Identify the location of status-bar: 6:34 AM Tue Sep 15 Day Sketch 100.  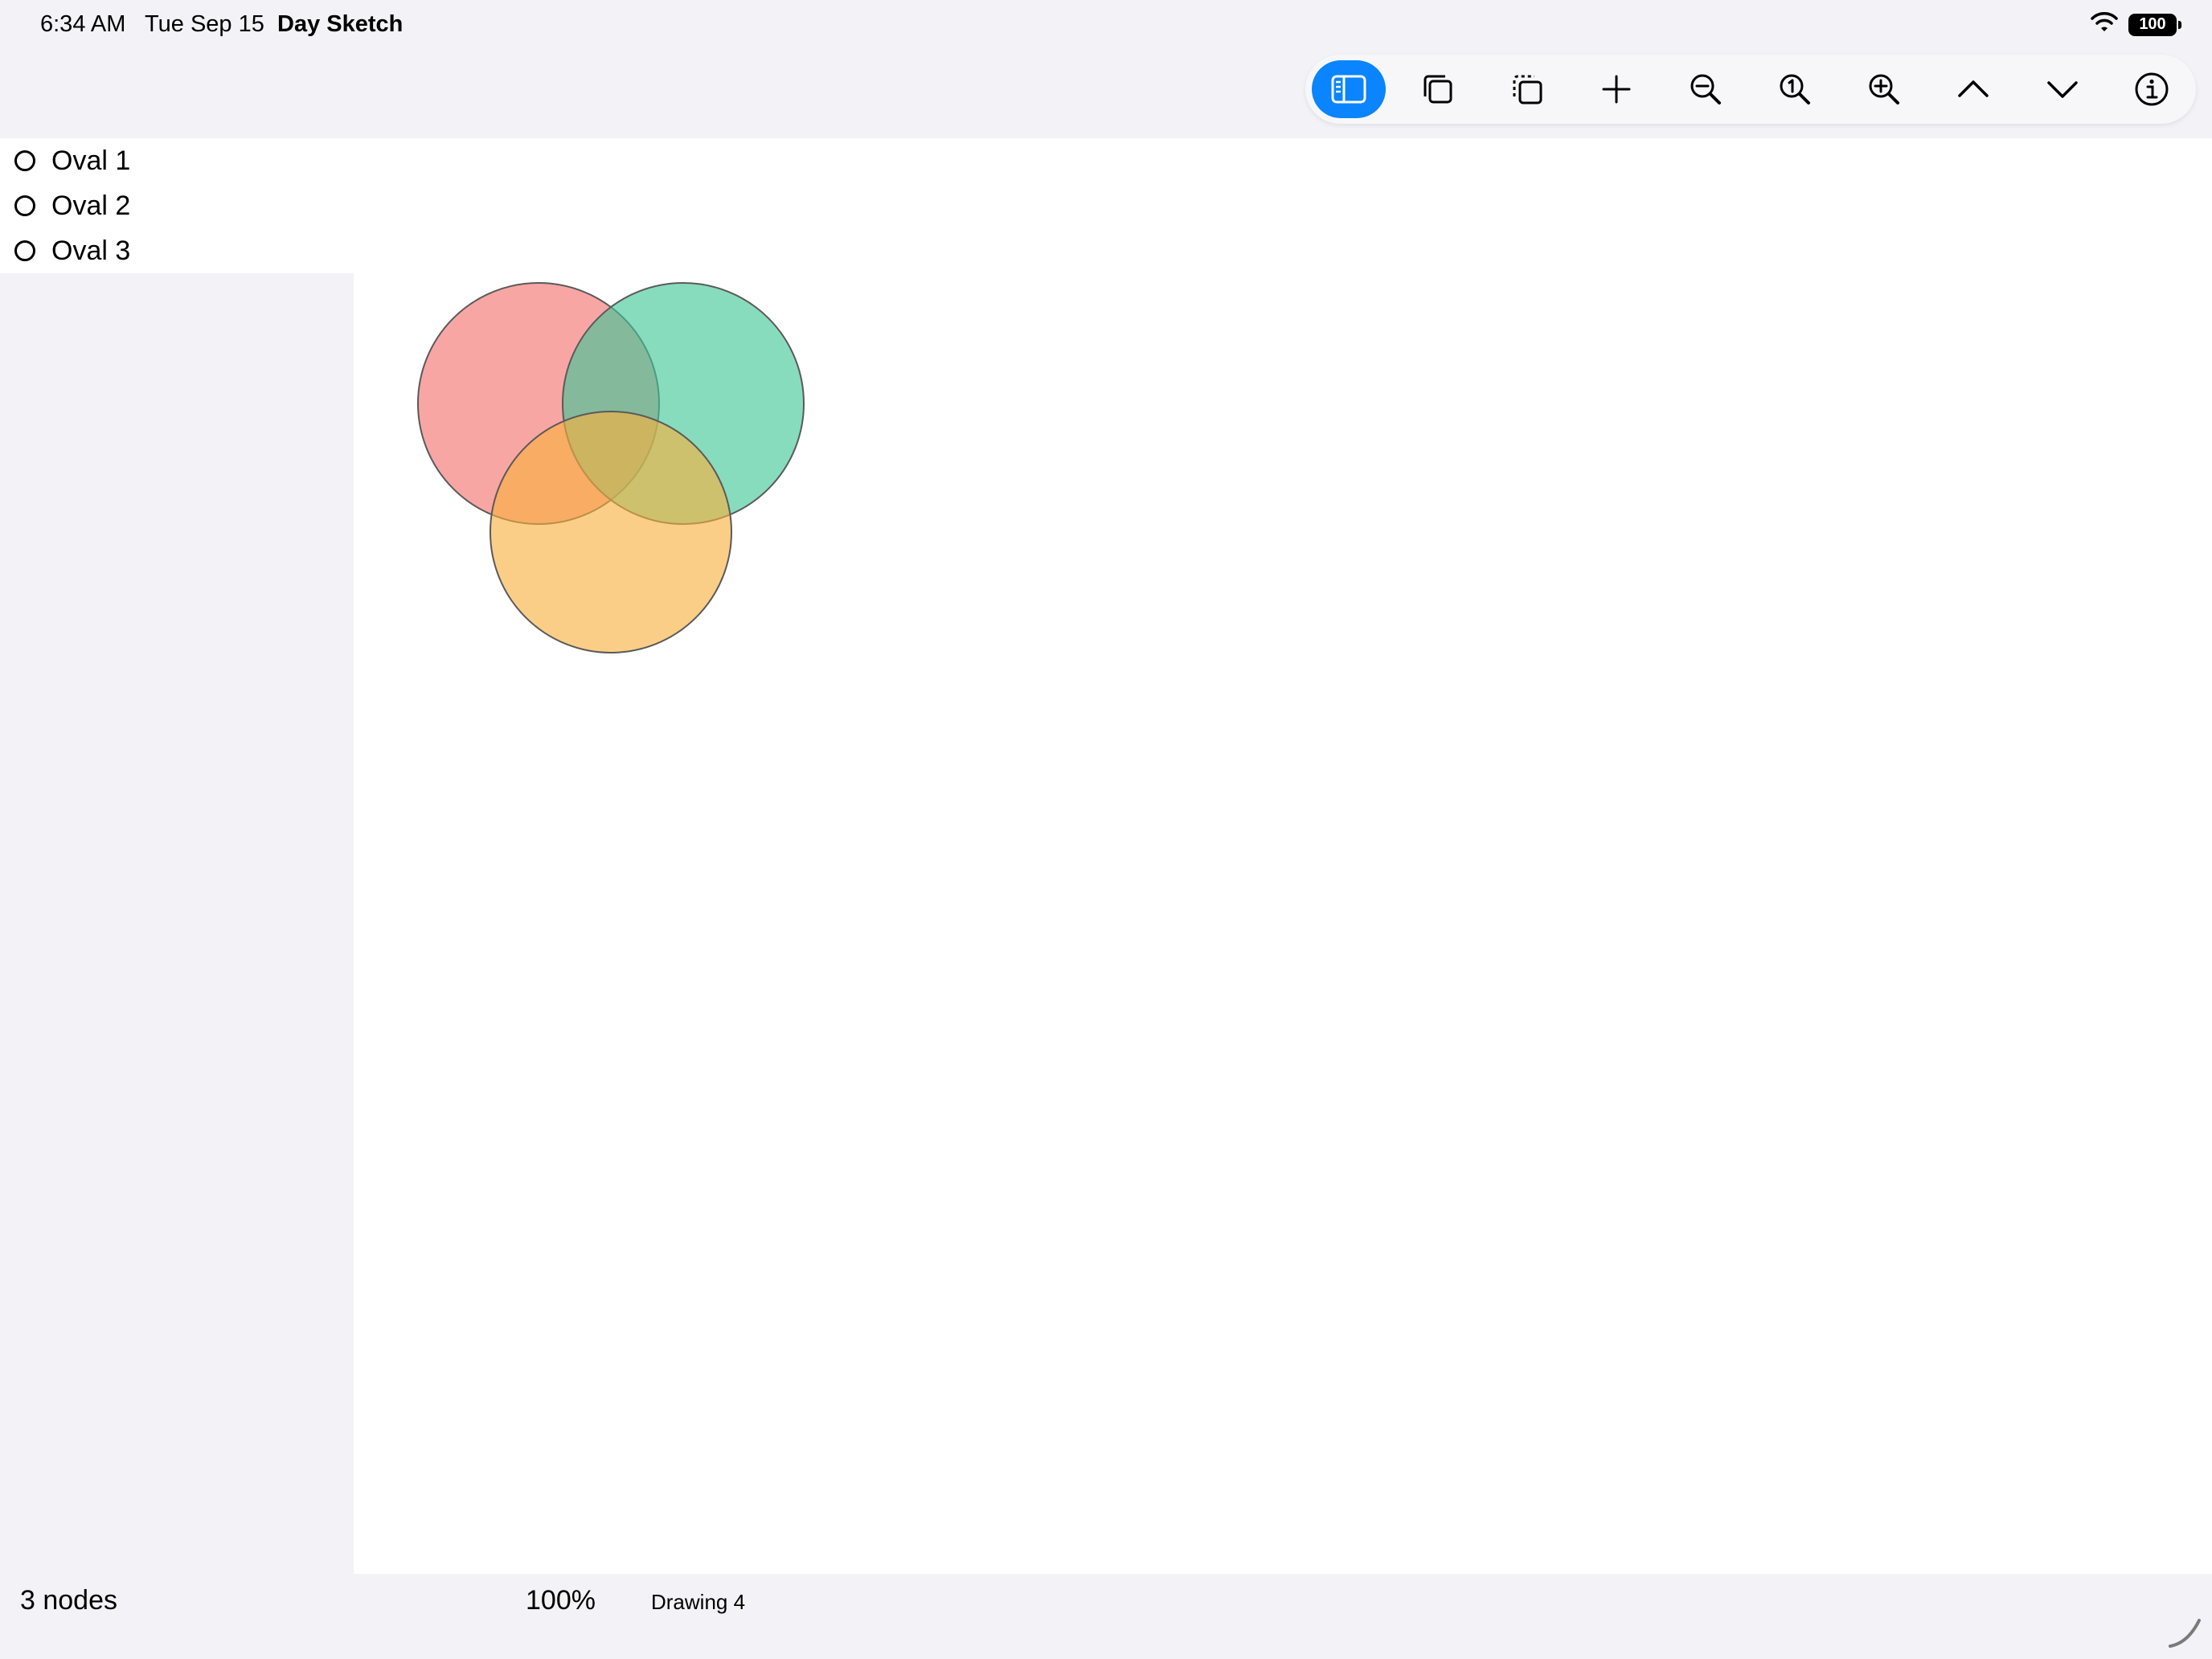
(1106, 25).